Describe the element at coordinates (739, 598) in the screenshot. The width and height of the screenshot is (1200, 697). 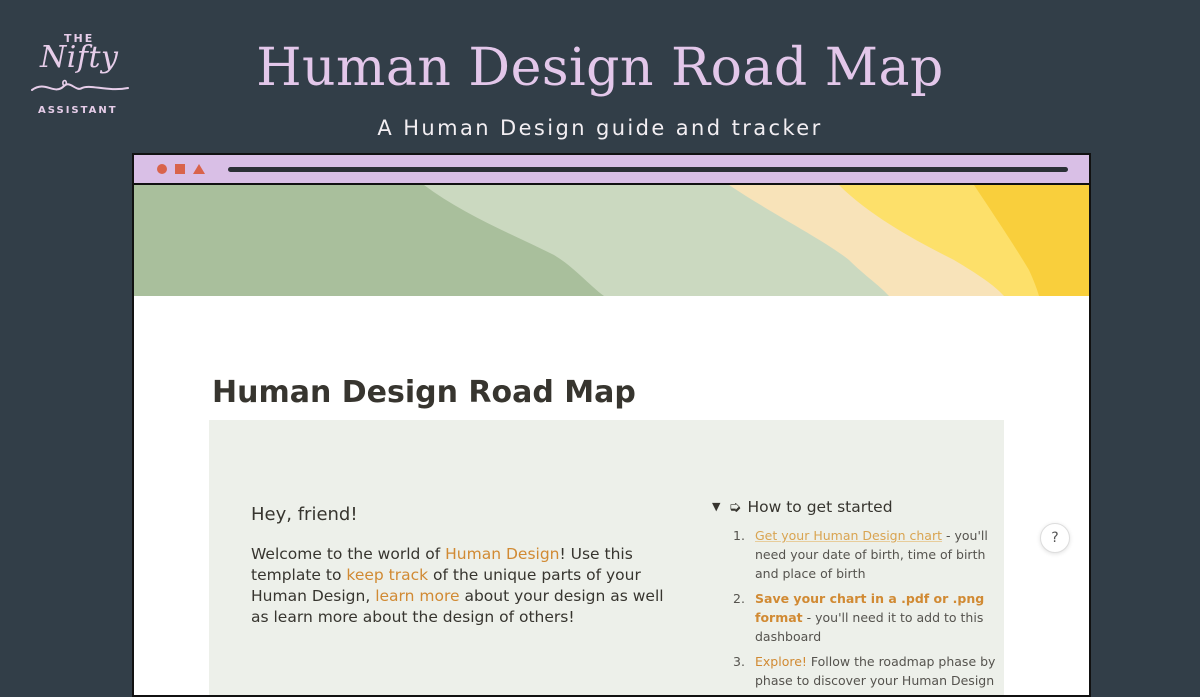
I see `step-number: 2.` at that location.